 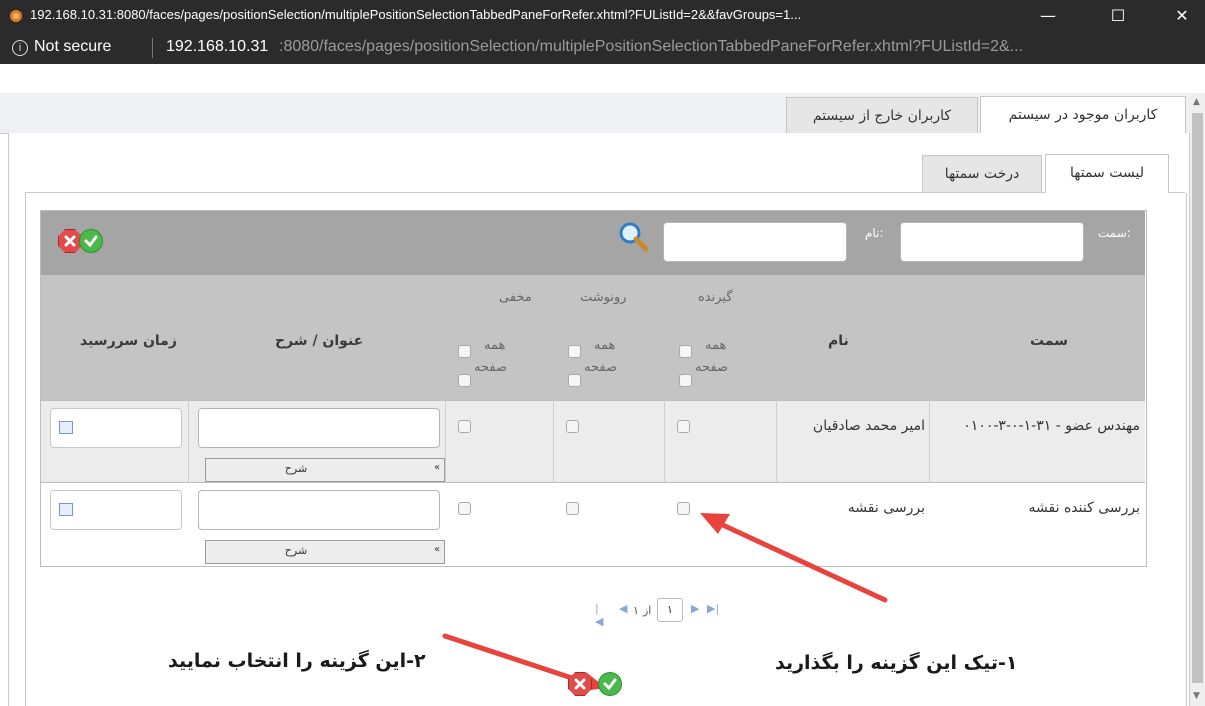 I want to click on pager-current-input: ۱, so click(x=670, y=610).